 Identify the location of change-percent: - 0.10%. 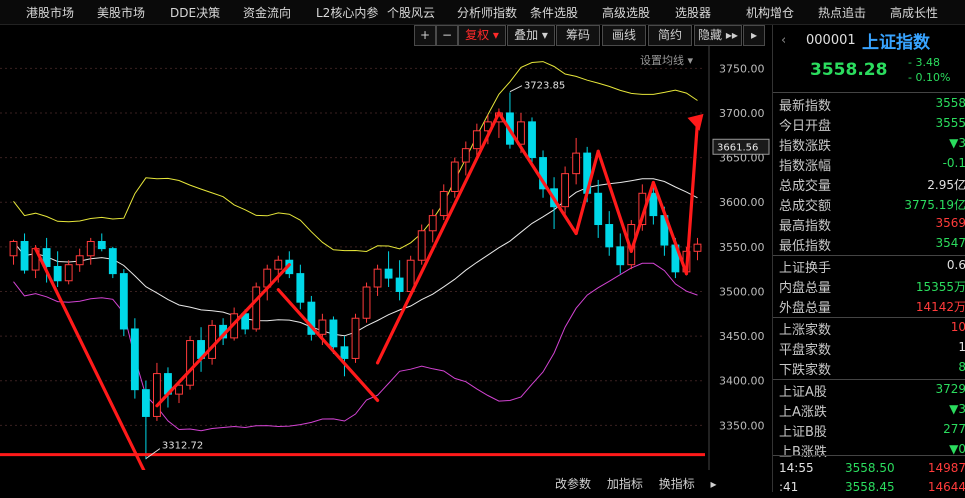
(929, 77).